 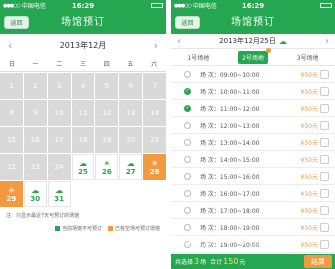 I want to click on calendar-day: 2, so click(x=35, y=86).